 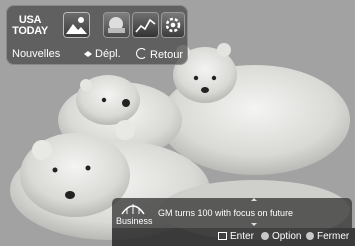 What do you see at coordinates (141, 53) in the screenshot?
I see `return-icon` at bounding box center [141, 53].